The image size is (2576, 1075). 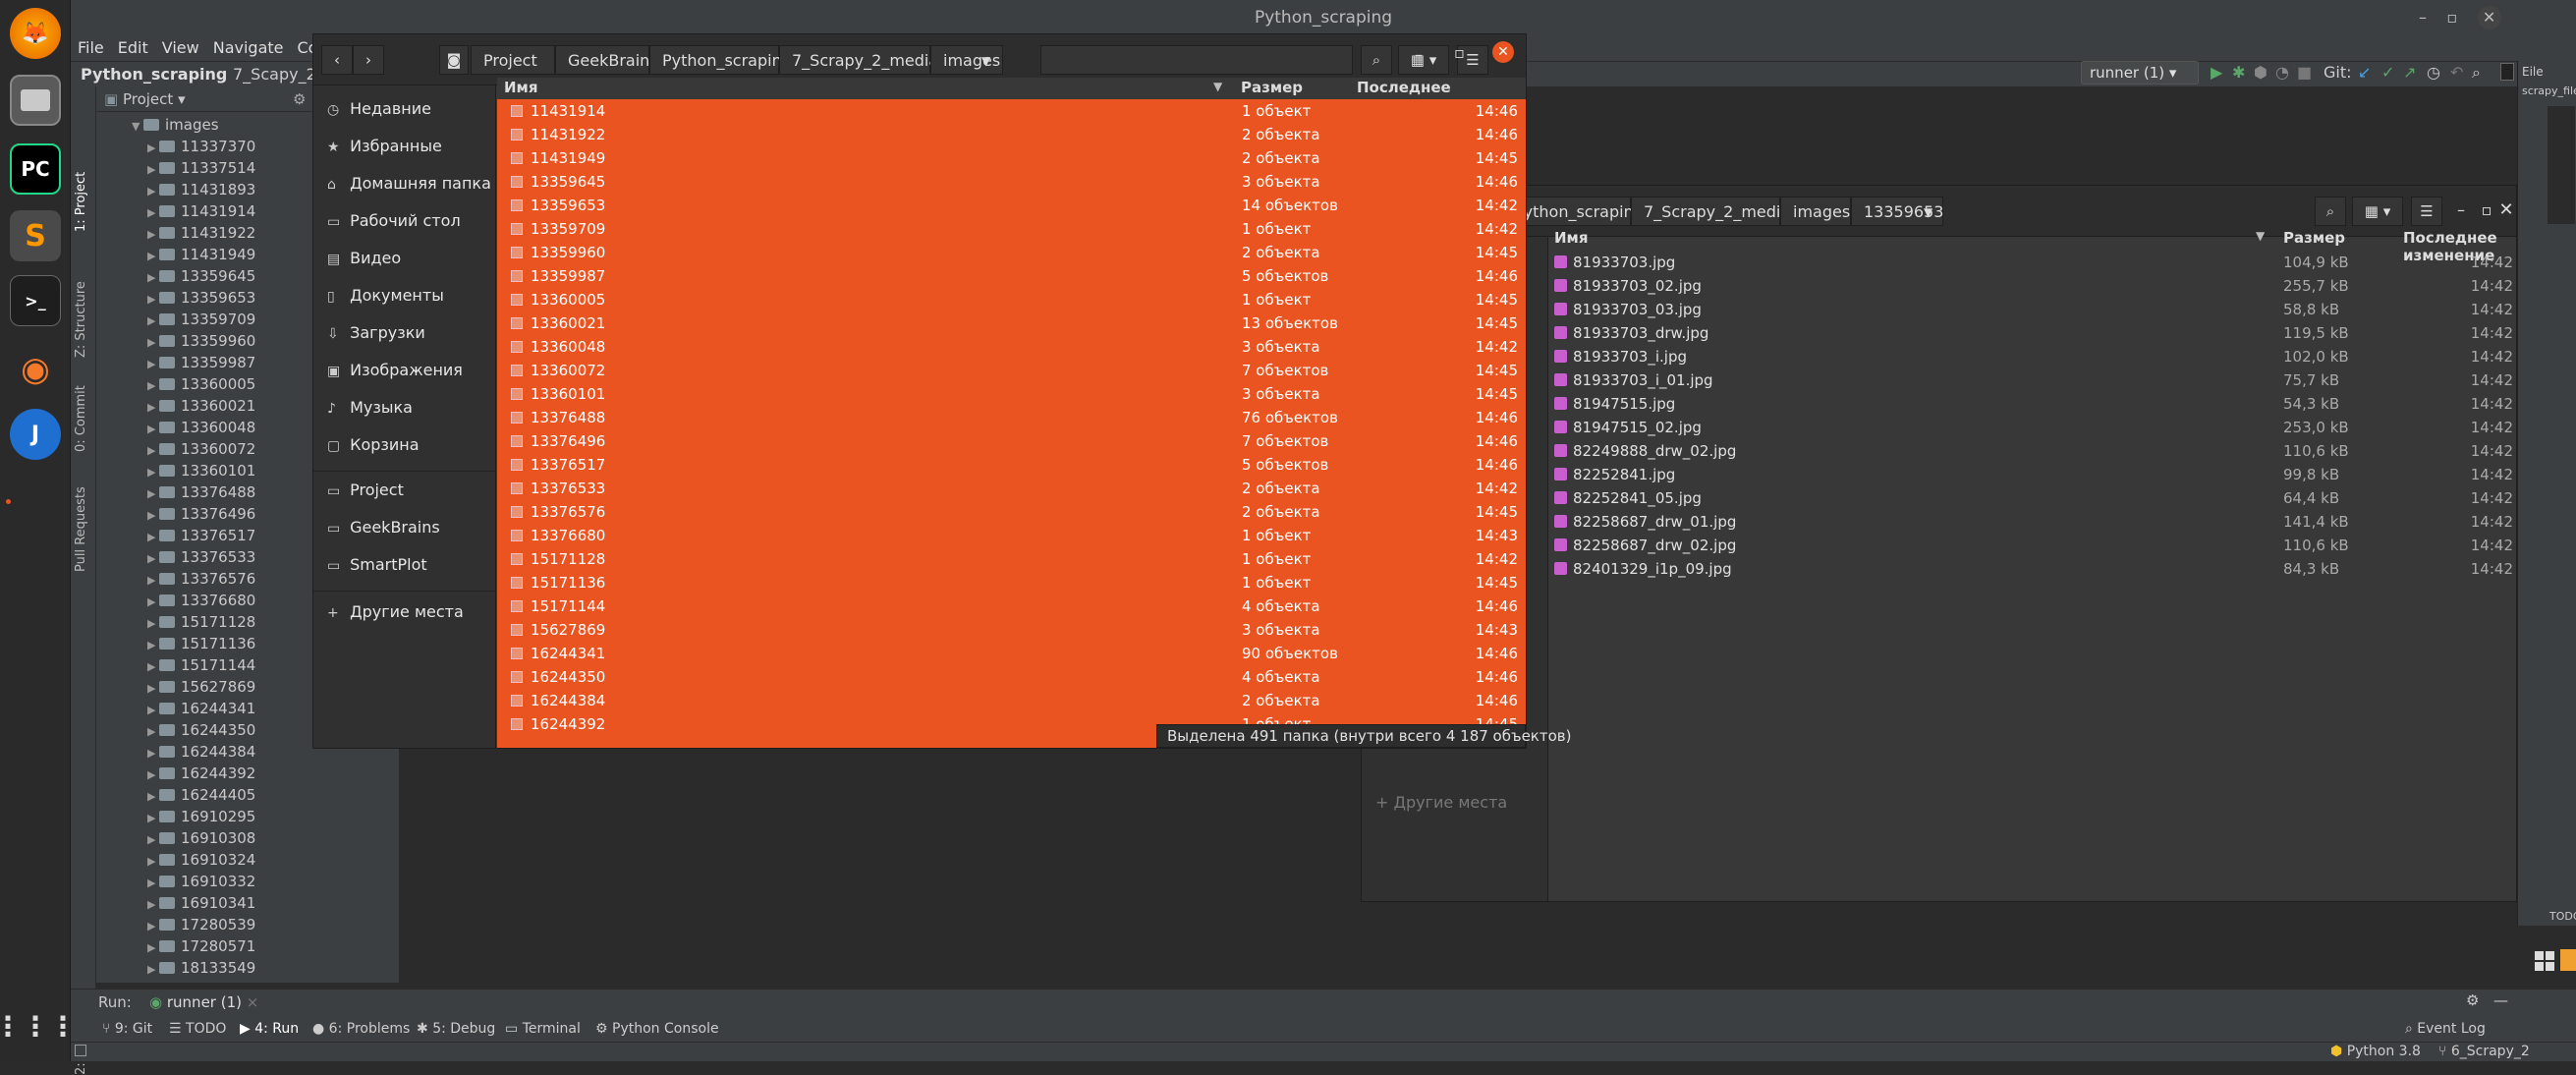 I want to click on tree-item: ▶ 11431914, so click(x=201, y=211).